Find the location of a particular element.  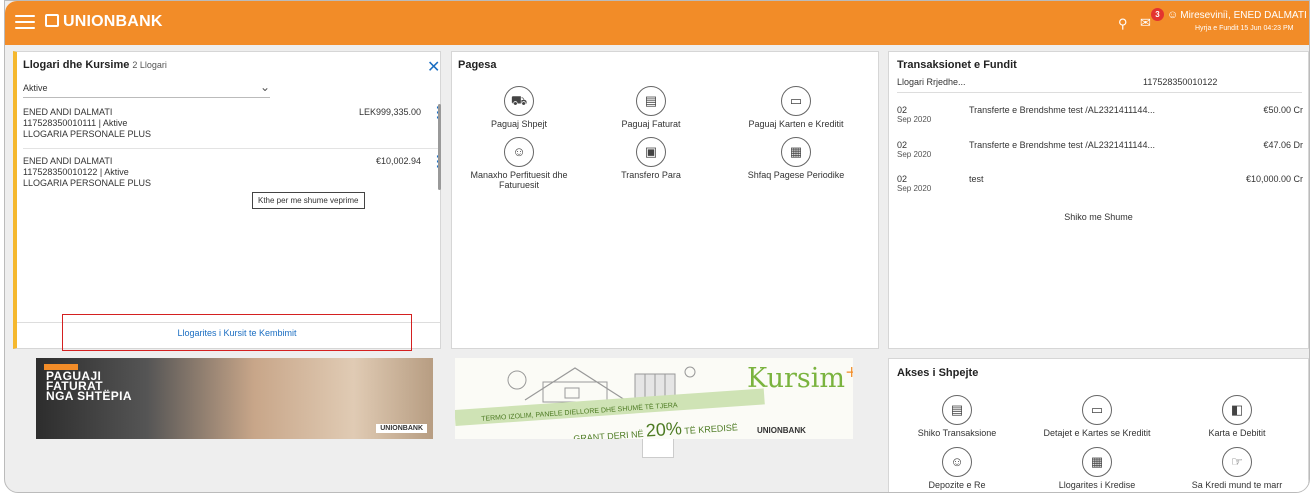

account-number: 117528350010122 | Aktive is located at coordinates (76, 172).